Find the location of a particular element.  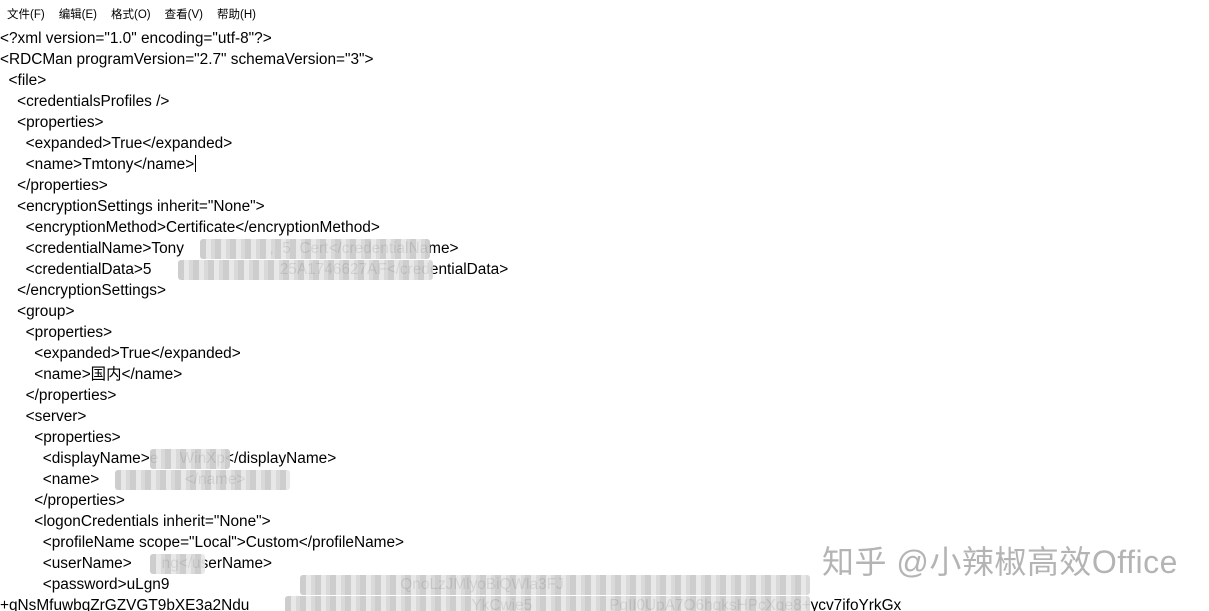

text-line: <encryptionSettings inherit="None"> is located at coordinates (132, 206).